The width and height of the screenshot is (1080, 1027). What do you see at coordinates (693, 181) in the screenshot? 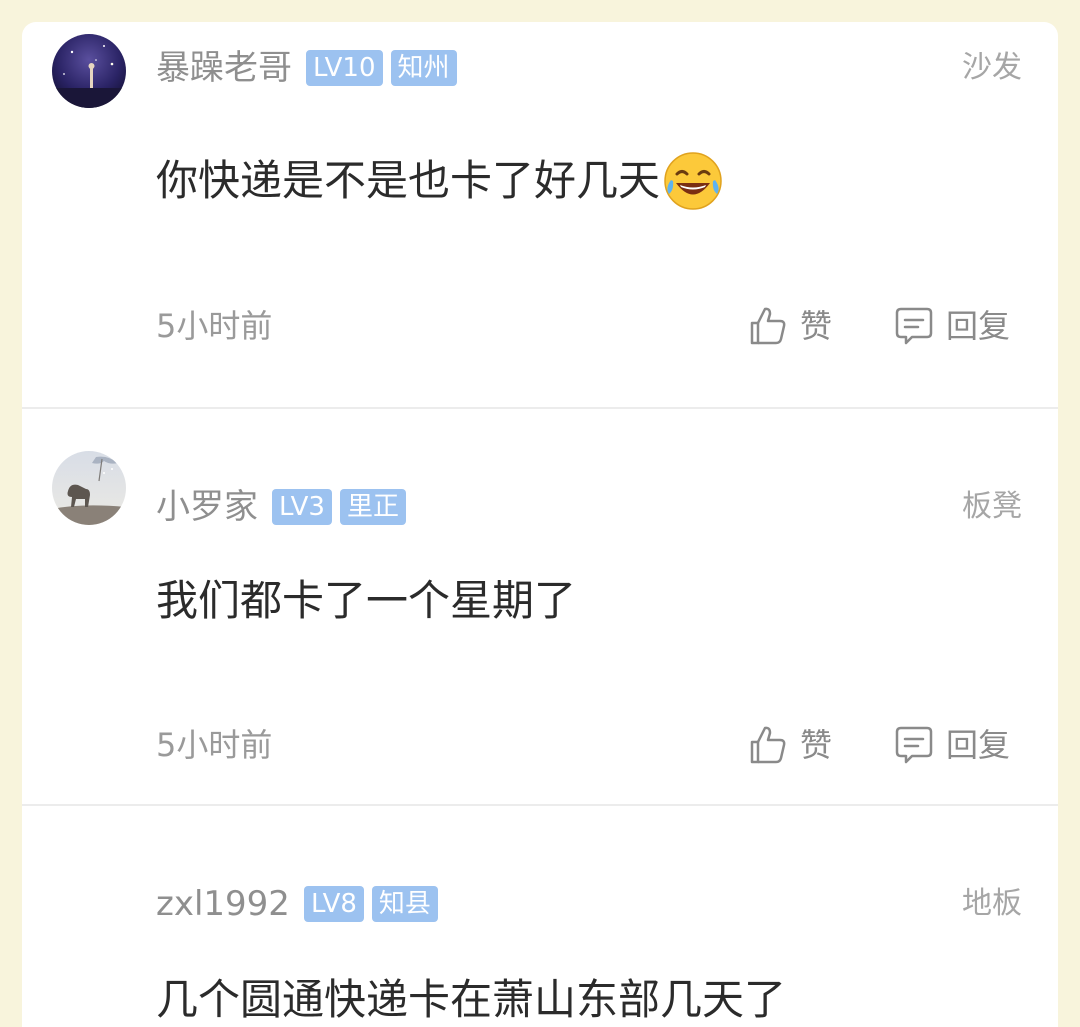
I see `laughing-crying-emoji-icon` at bounding box center [693, 181].